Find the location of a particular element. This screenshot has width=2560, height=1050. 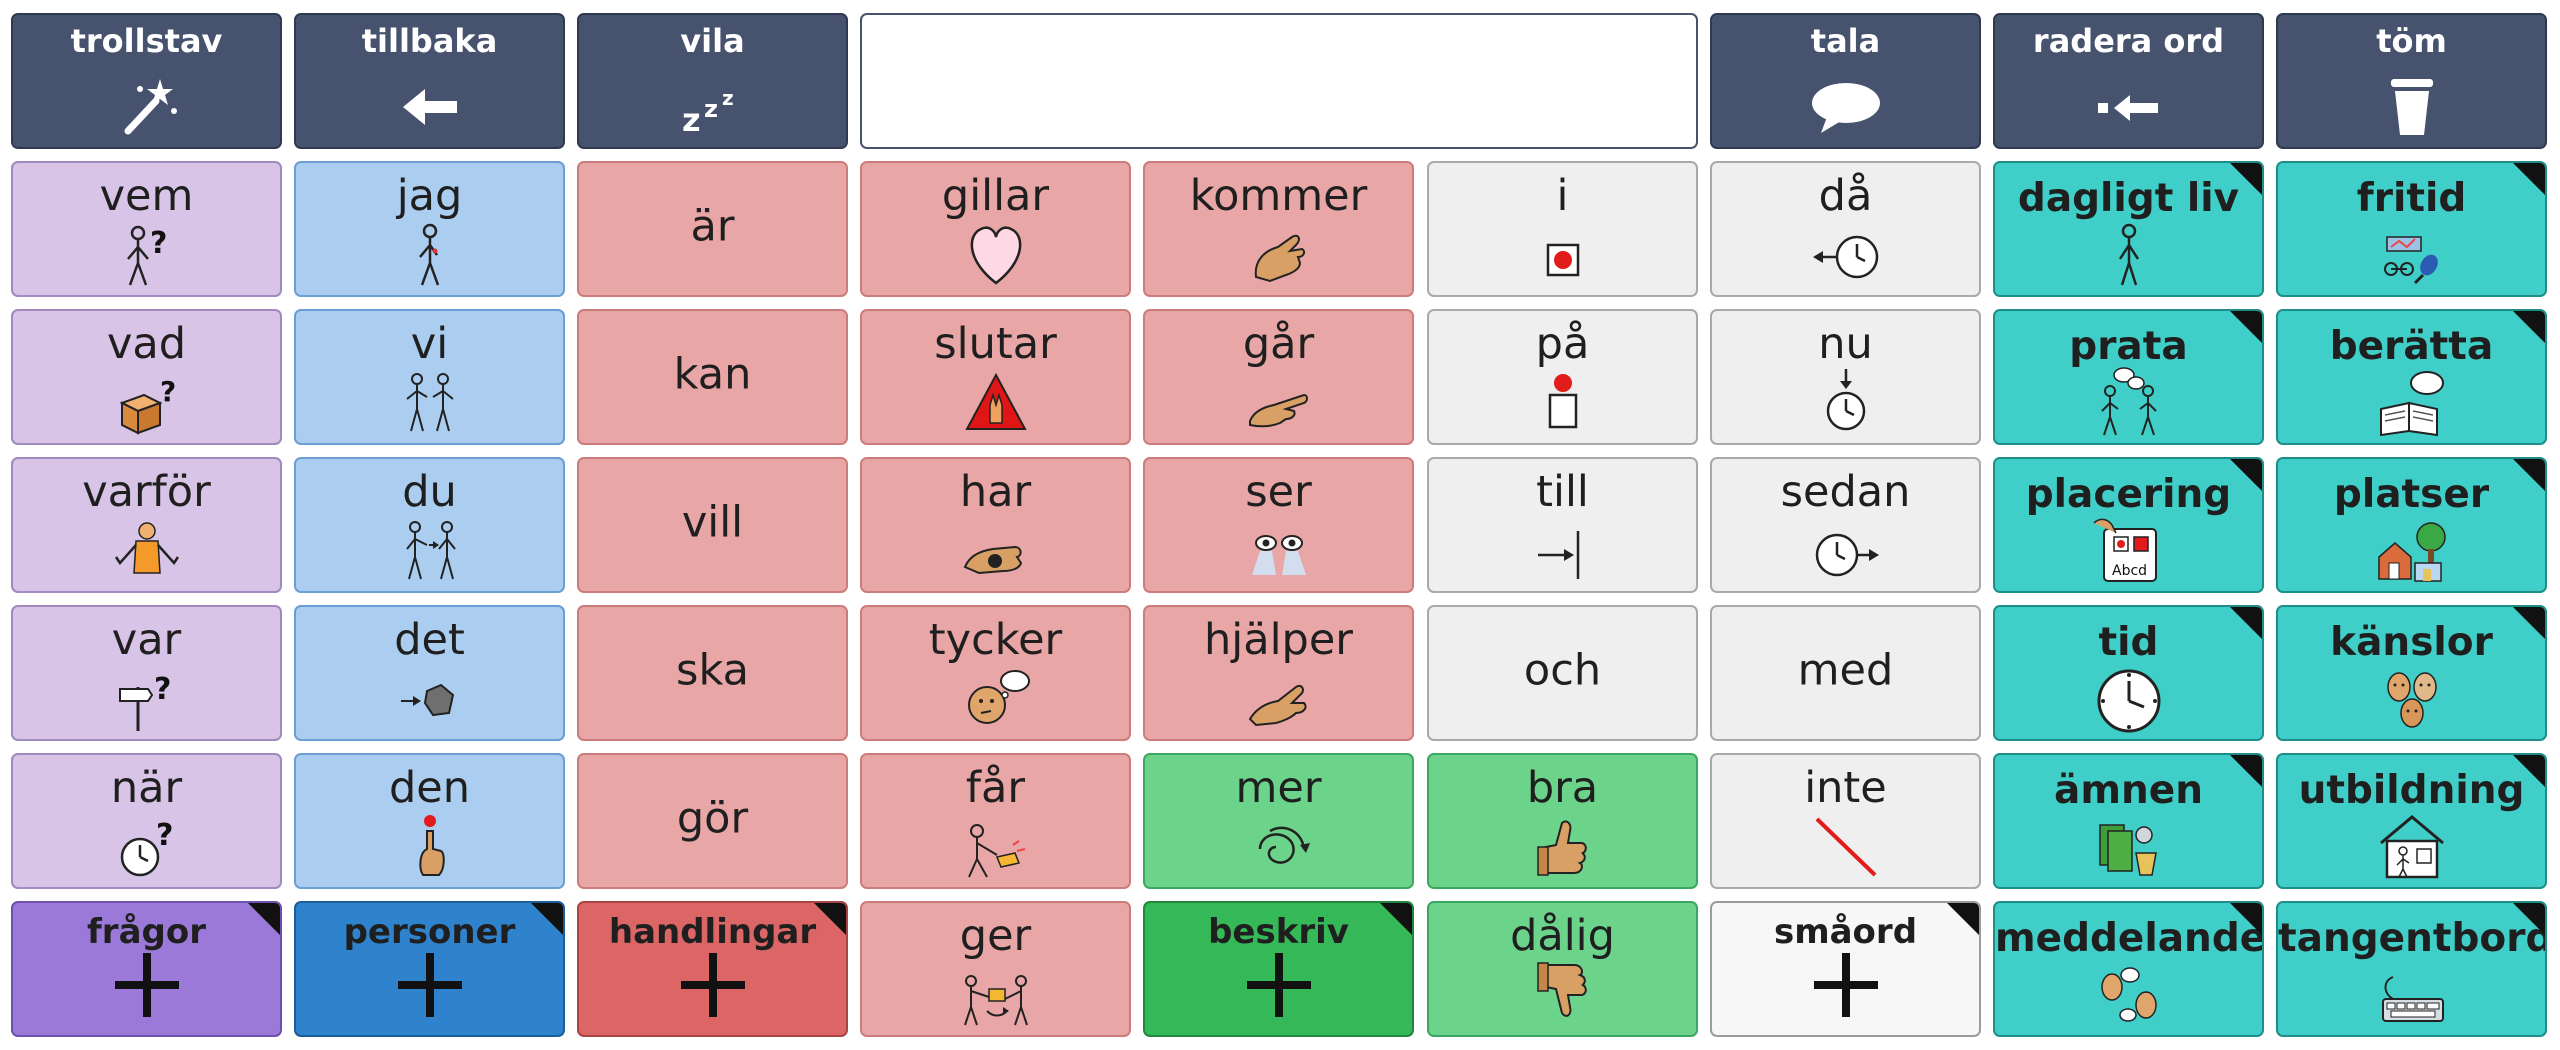

word-inte: inte is located at coordinates (1845, 821).